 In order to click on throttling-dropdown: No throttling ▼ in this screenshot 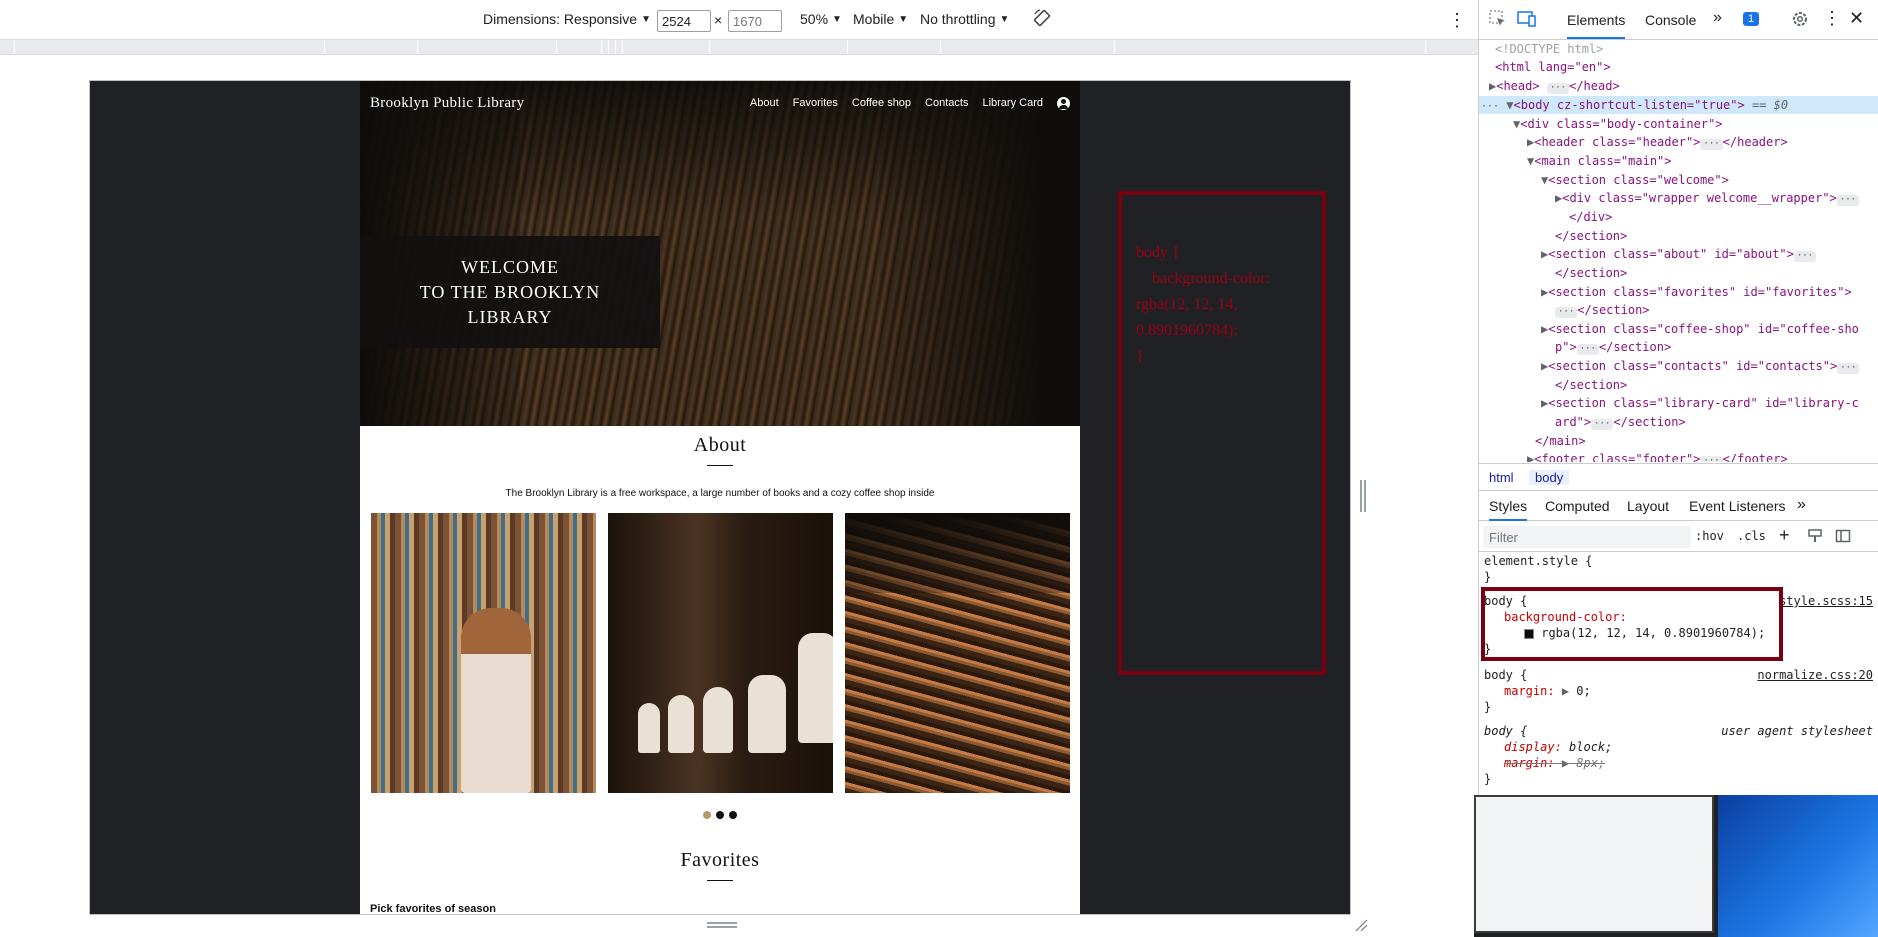, I will do `click(964, 19)`.